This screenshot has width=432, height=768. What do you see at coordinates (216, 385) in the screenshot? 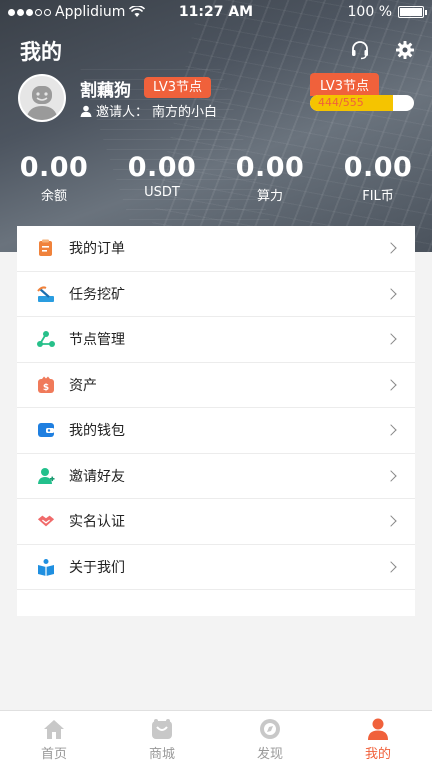
I see `menu-item-assets: $ 资产` at bounding box center [216, 385].